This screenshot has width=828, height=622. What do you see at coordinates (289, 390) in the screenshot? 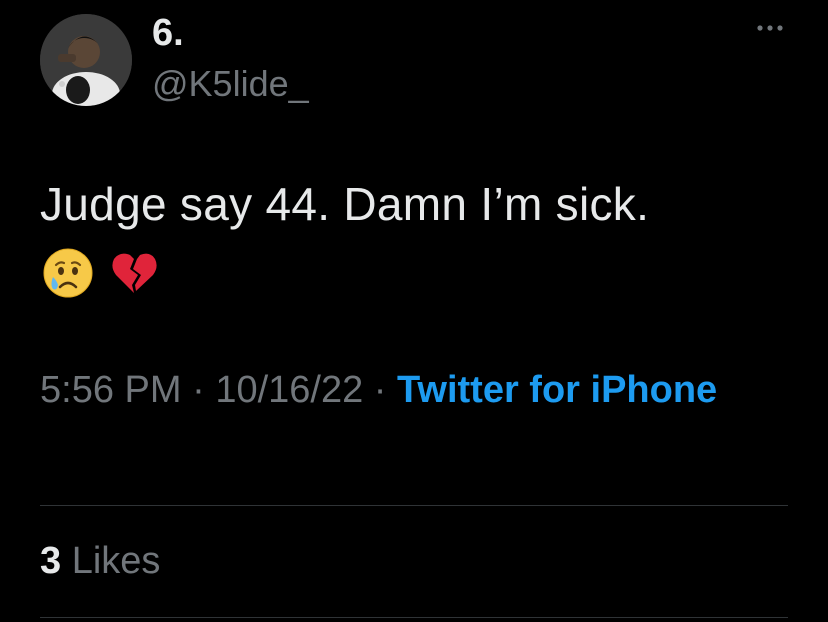
I see `tweet-date: 10/16/22` at bounding box center [289, 390].